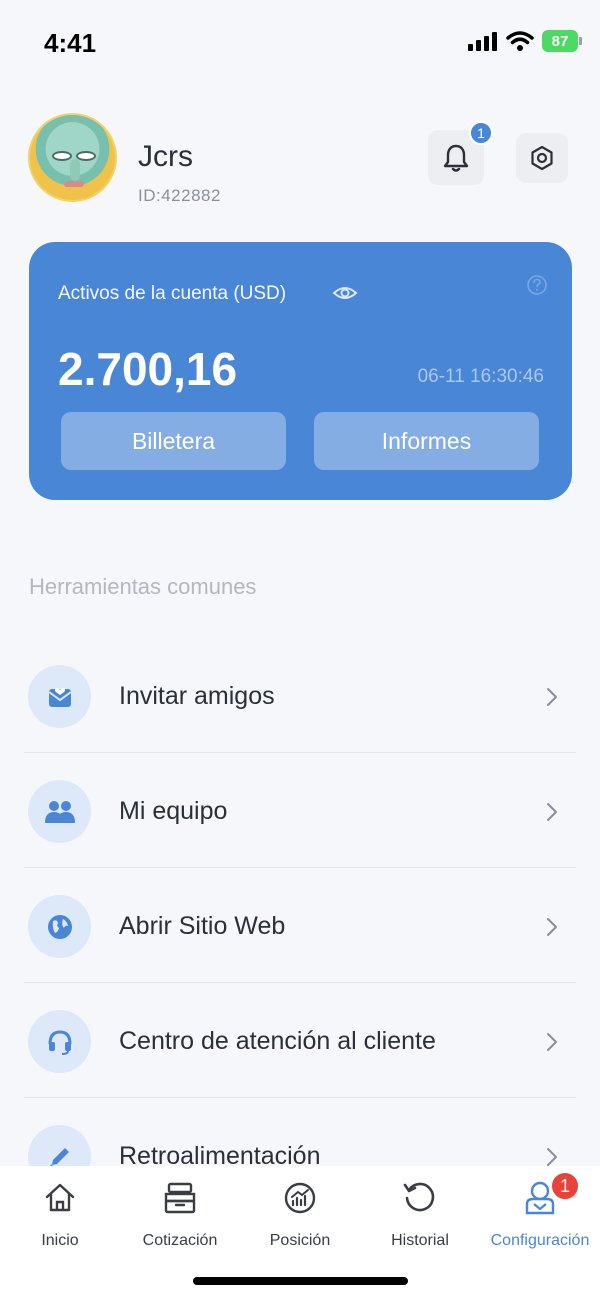 Image resolution: width=600 pixels, height=1299 pixels. I want to click on status-indicators: 87, so click(525, 41).